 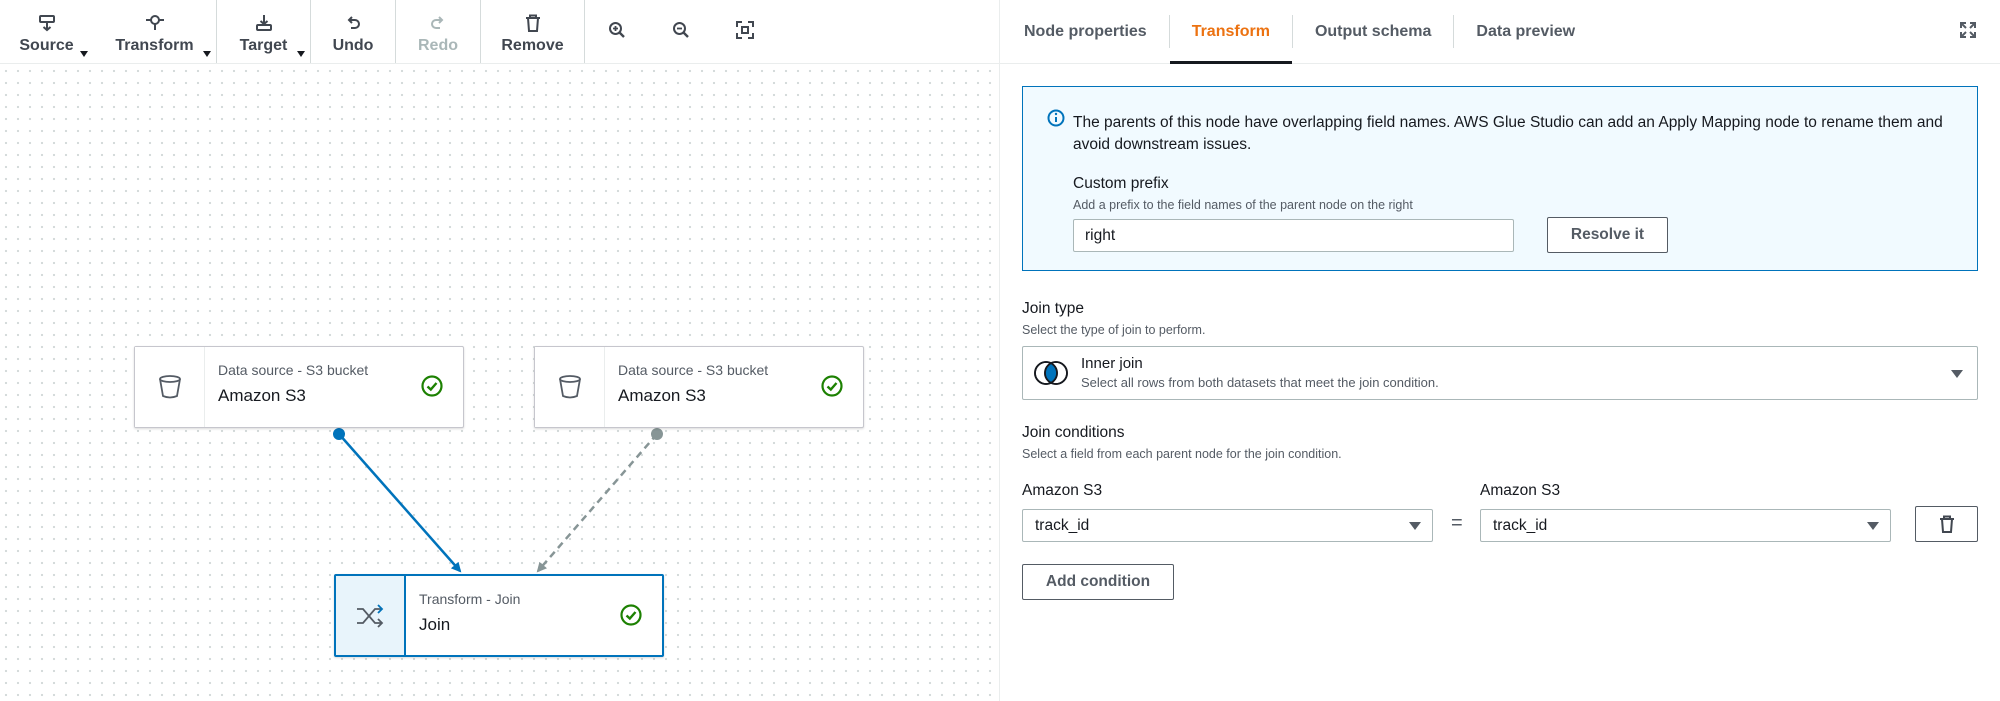 I want to click on custom-prefix-input, so click(x=1293, y=235).